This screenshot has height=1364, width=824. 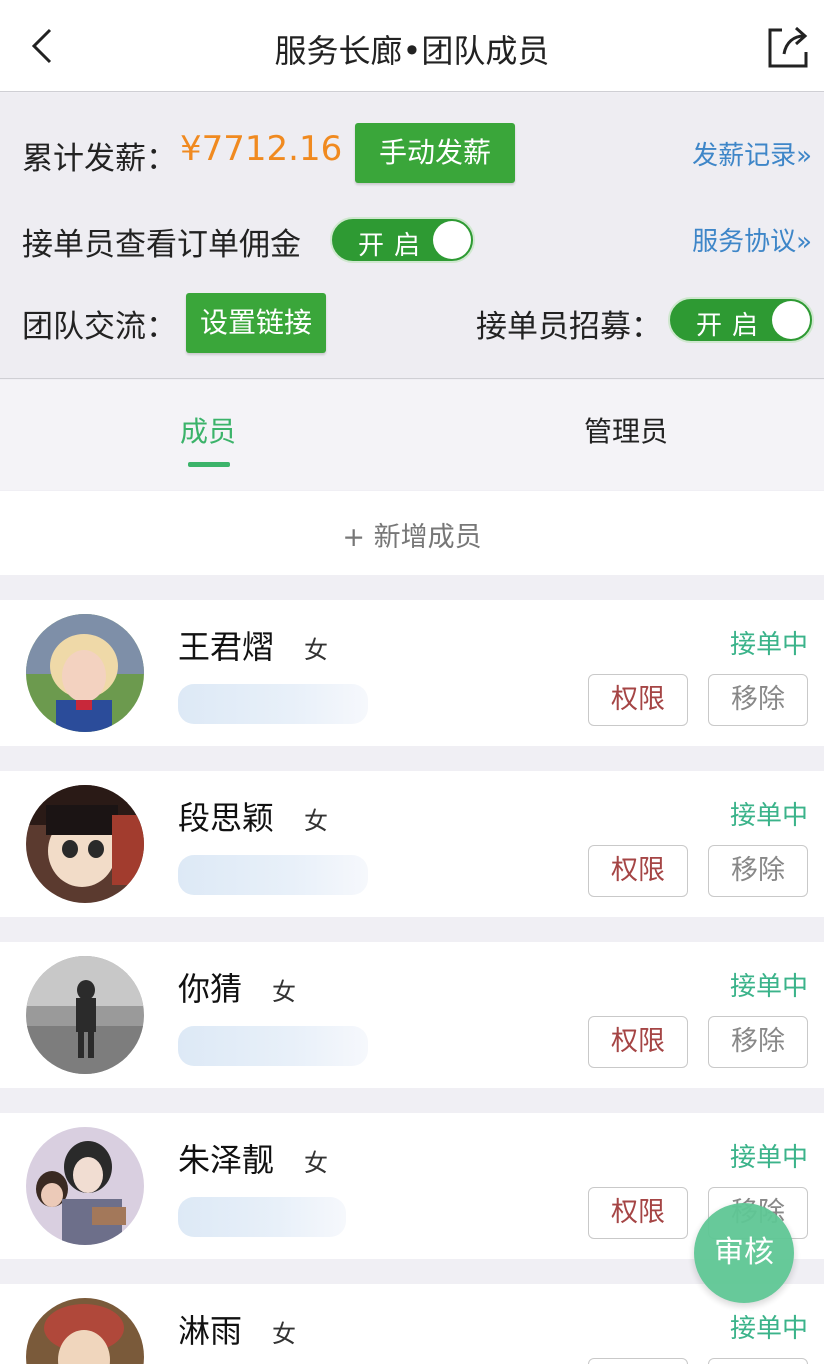 What do you see at coordinates (758, 1361) in the screenshot?
I see `remove-button` at bounding box center [758, 1361].